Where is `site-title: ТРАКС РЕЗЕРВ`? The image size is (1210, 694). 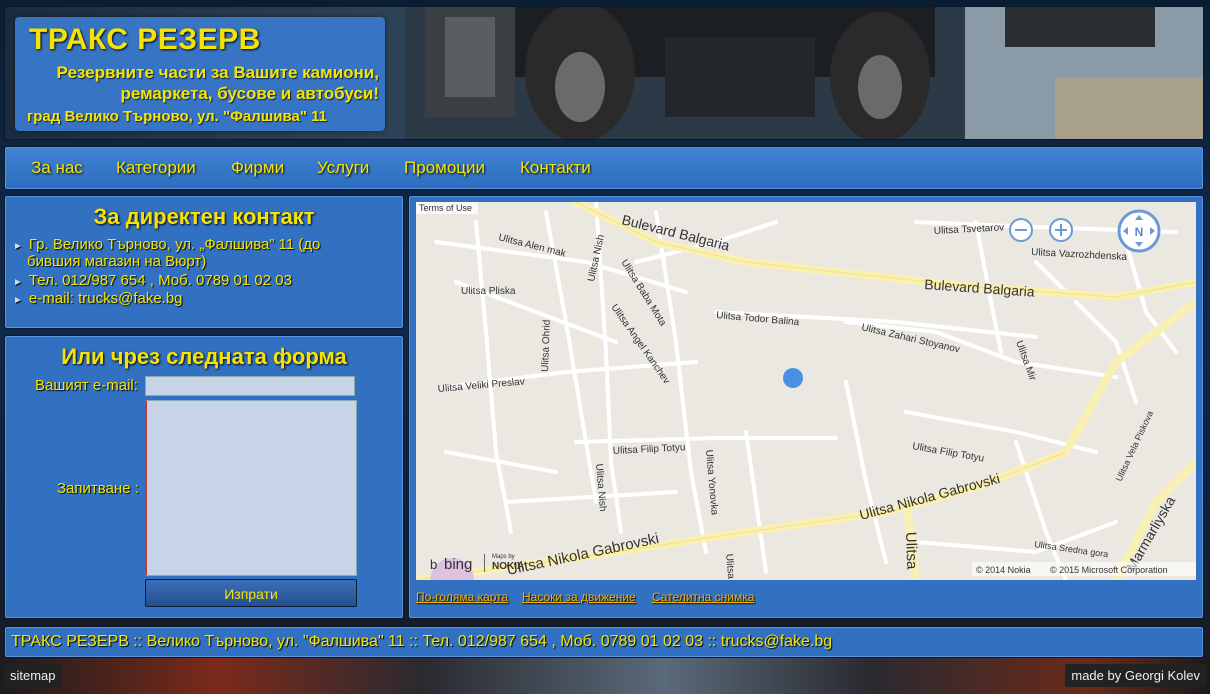
site-title: ТРАКС РЕЗЕРВ is located at coordinates (145, 39).